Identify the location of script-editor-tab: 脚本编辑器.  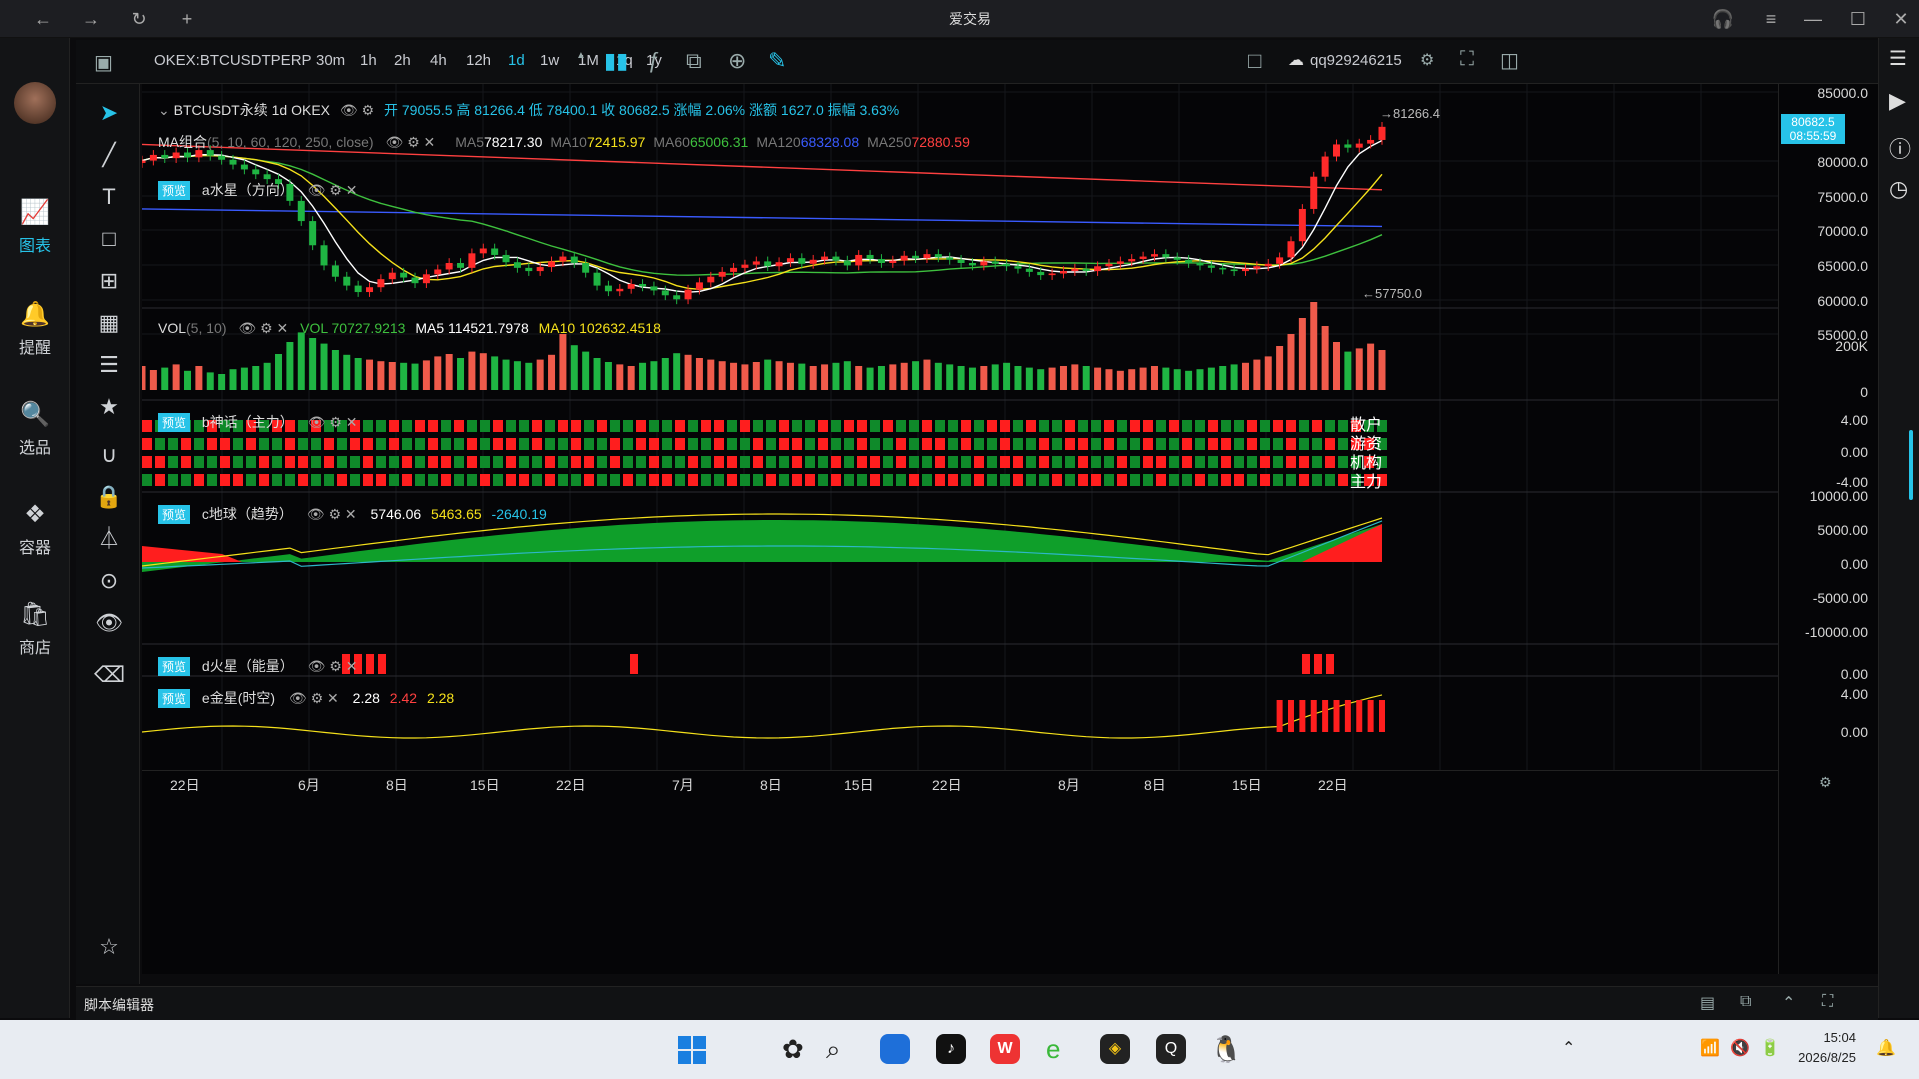
(119, 1005).